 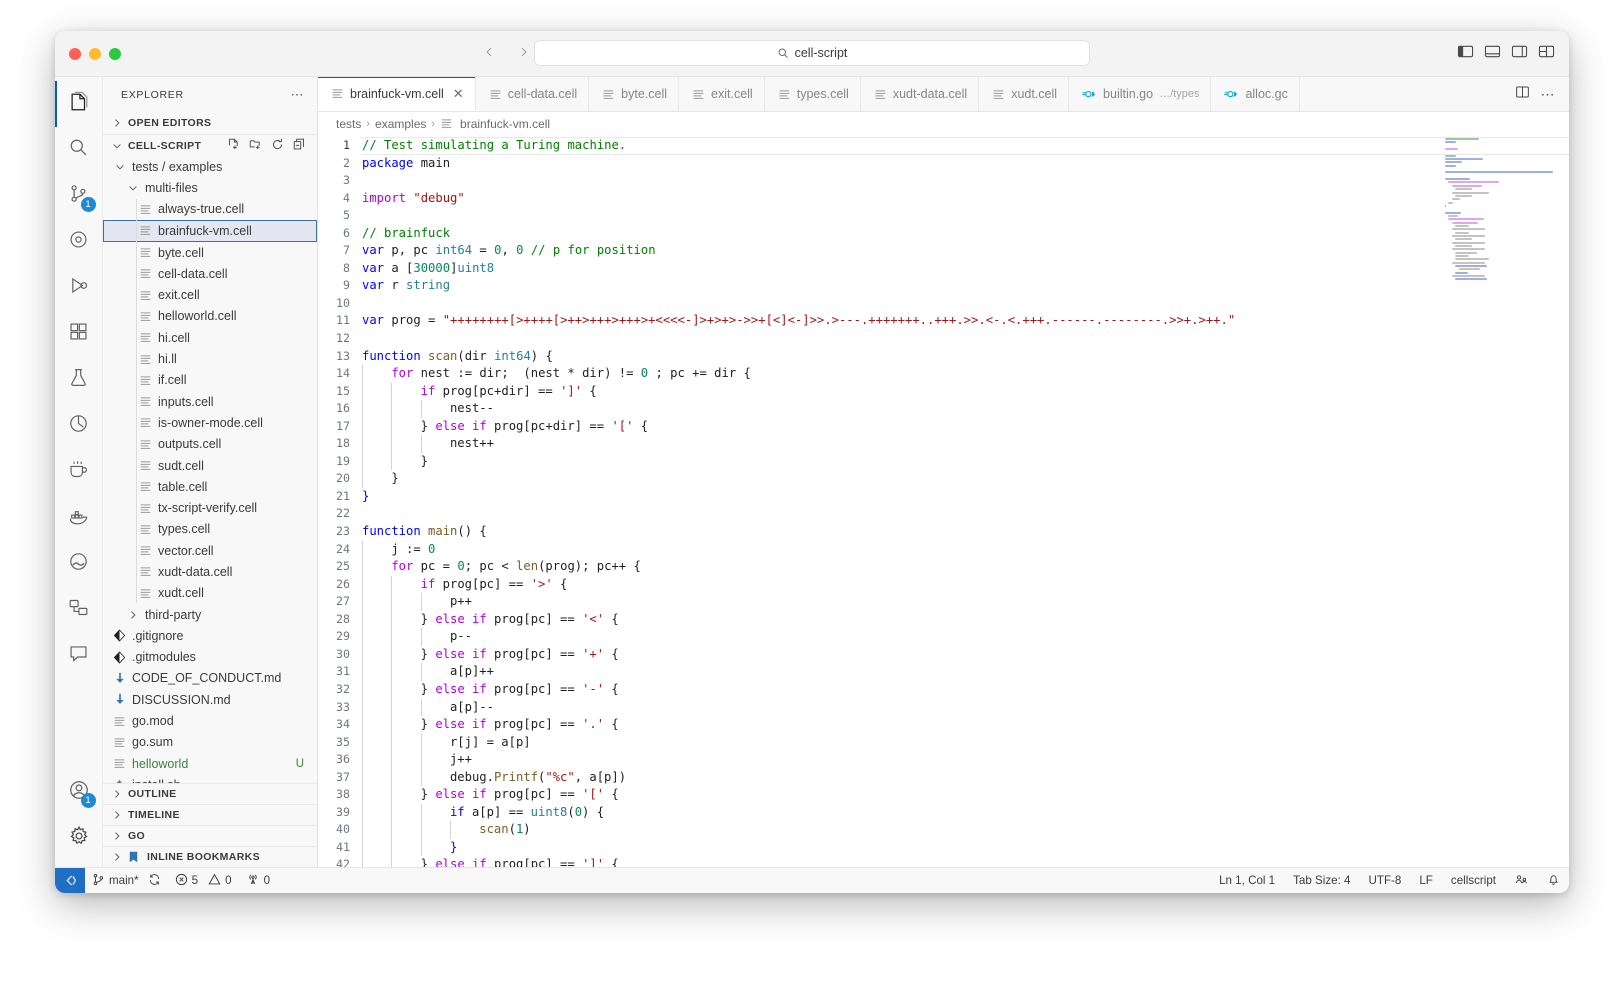 What do you see at coordinates (132, 615) in the screenshot?
I see `chevron-right-icon` at bounding box center [132, 615].